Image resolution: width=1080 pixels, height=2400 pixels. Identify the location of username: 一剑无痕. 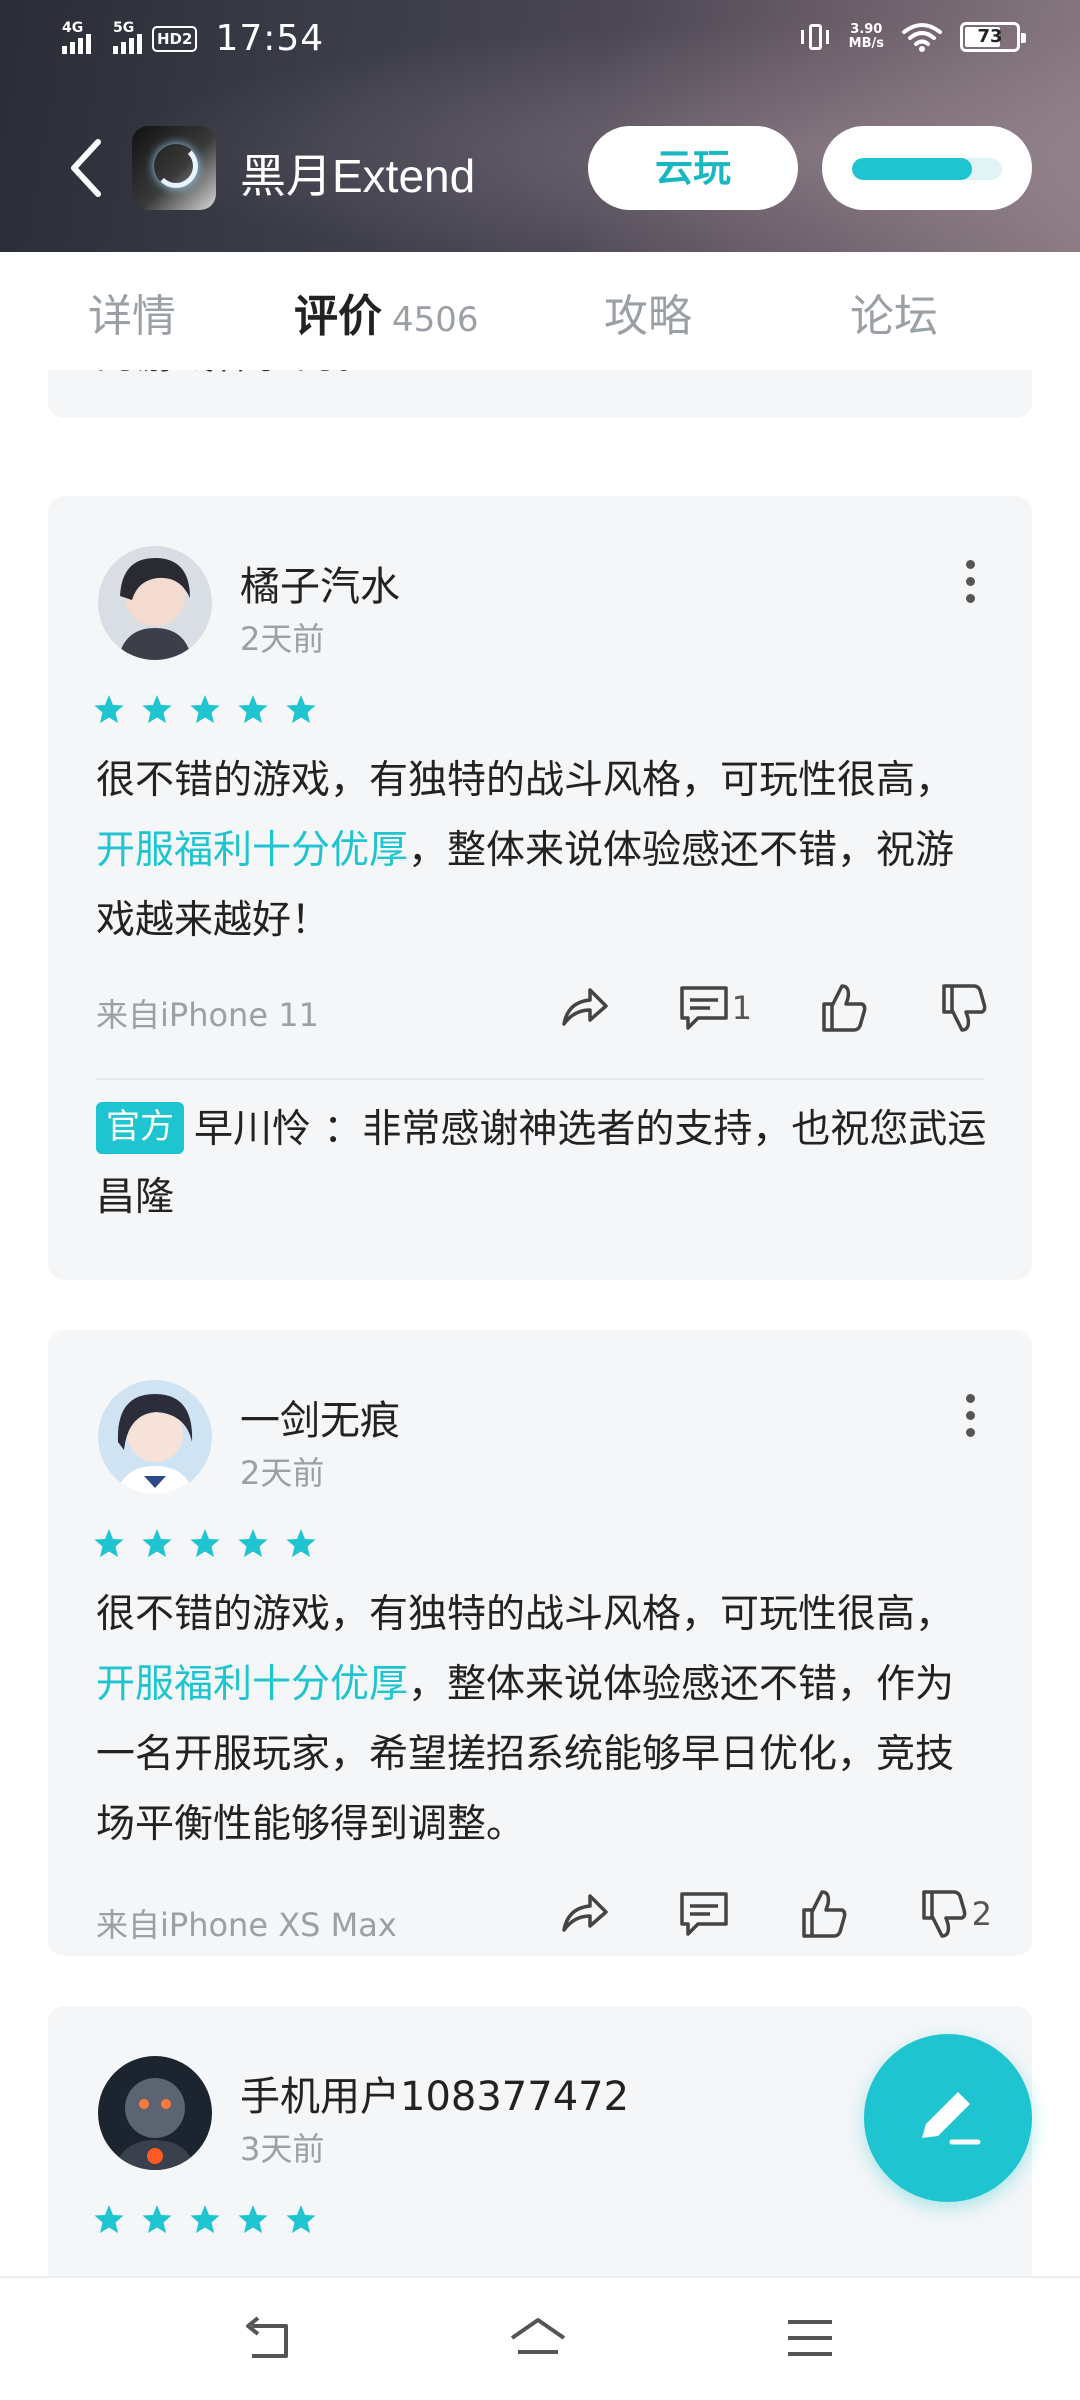
(320, 1417).